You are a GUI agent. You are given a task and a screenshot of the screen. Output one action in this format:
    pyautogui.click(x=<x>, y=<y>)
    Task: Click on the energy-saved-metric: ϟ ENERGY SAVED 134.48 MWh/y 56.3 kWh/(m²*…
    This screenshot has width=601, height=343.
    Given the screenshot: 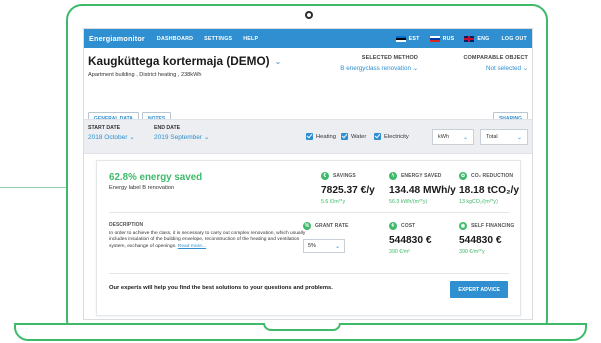 What is the action you would take?
    pyautogui.click(x=422, y=188)
    